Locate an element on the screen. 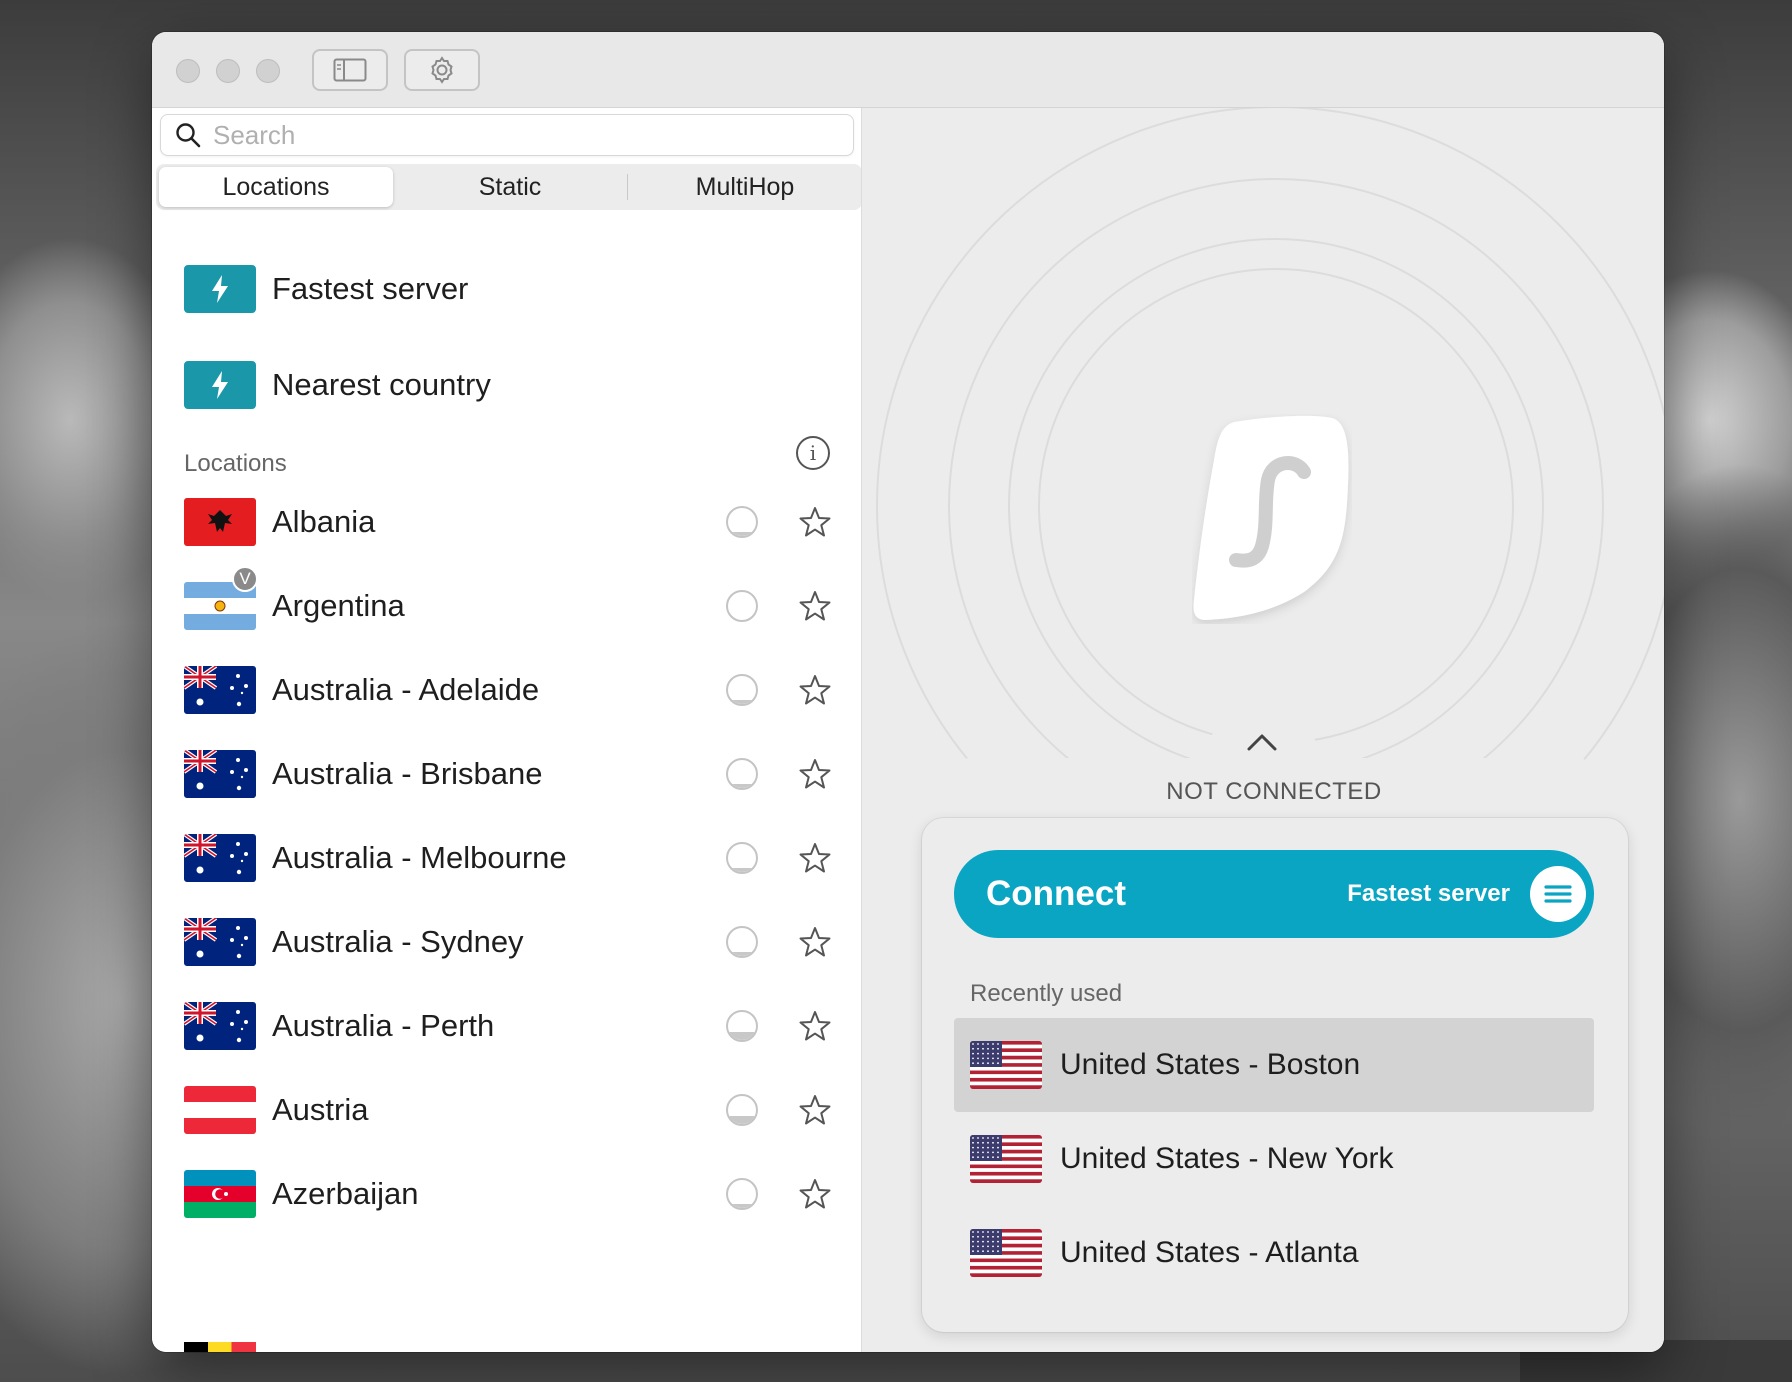  location-name: Australia - Brisbane is located at coordinates (407, 773).